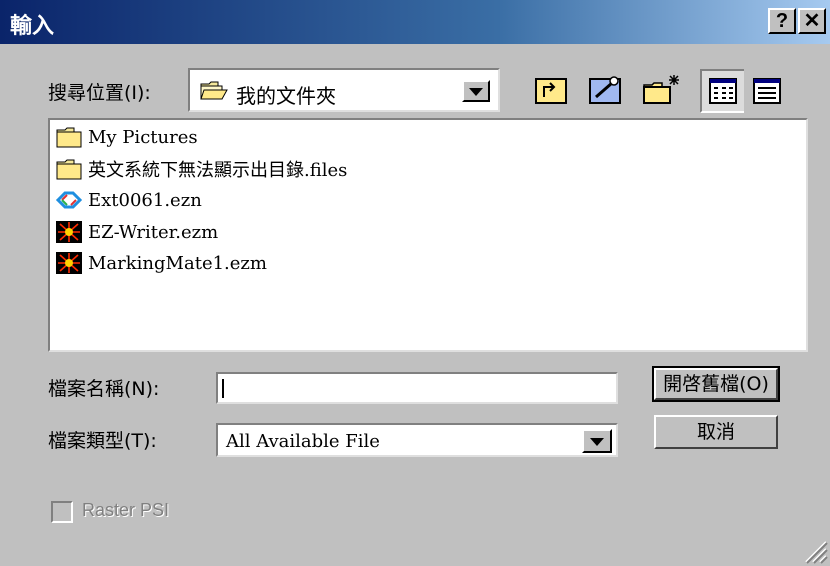  Describe the element at coordinates (812, 21) in the screenshot. I see `close-button: ✕` at that location.